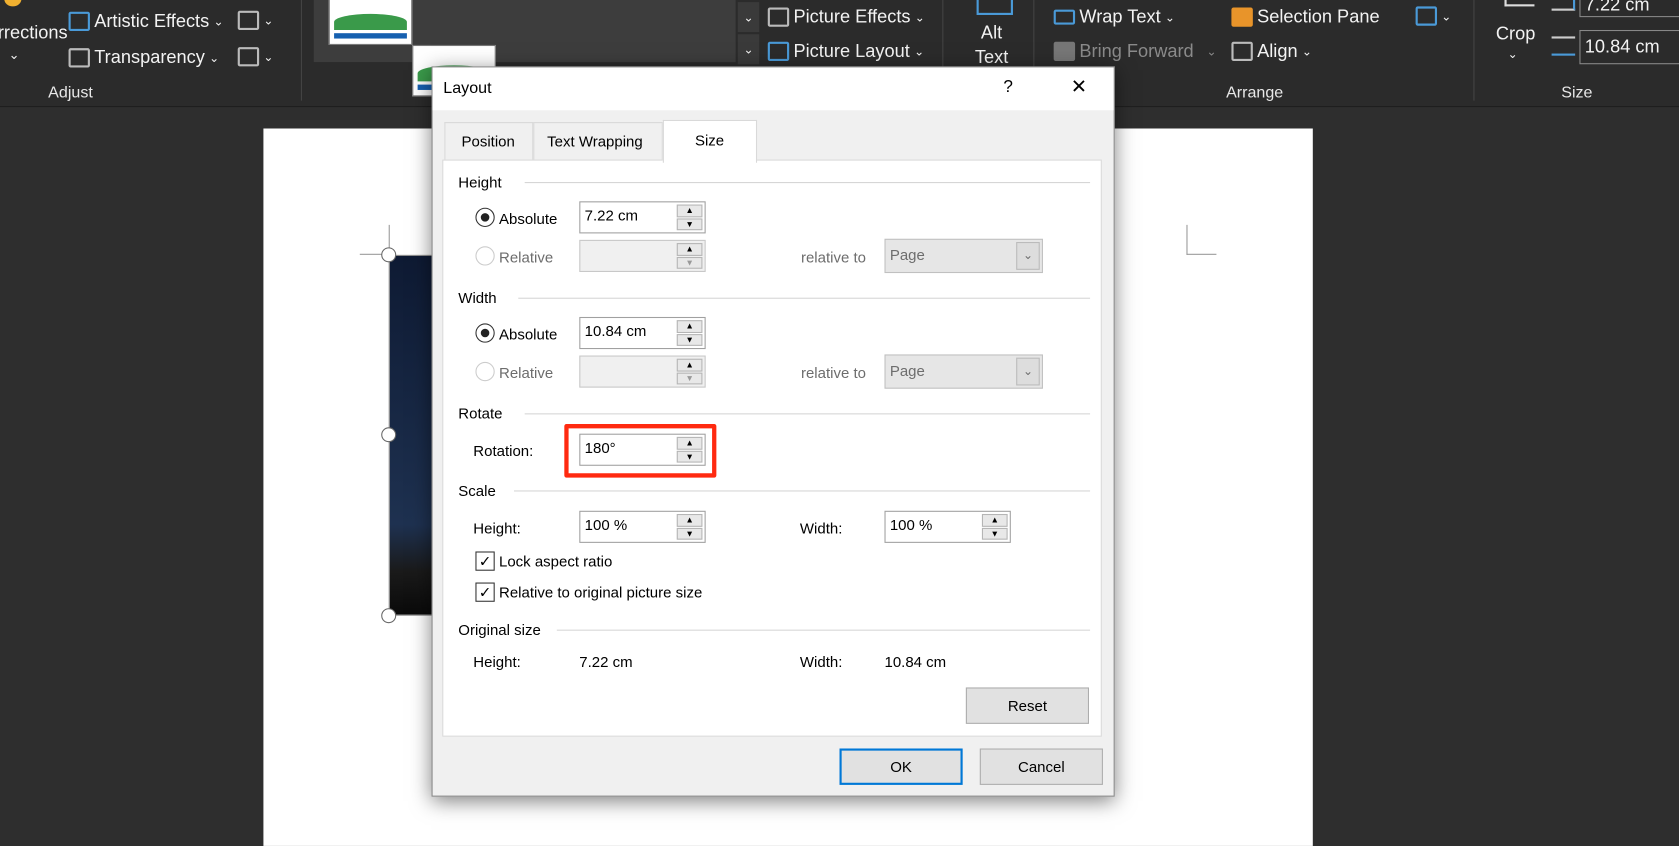 This screenshot has height=846, width=1679. What do you see at coordinates (600, 592) in the screenshot?
I see `relative-original-label: Relative to original picture size` at bounding box center [600, 592].